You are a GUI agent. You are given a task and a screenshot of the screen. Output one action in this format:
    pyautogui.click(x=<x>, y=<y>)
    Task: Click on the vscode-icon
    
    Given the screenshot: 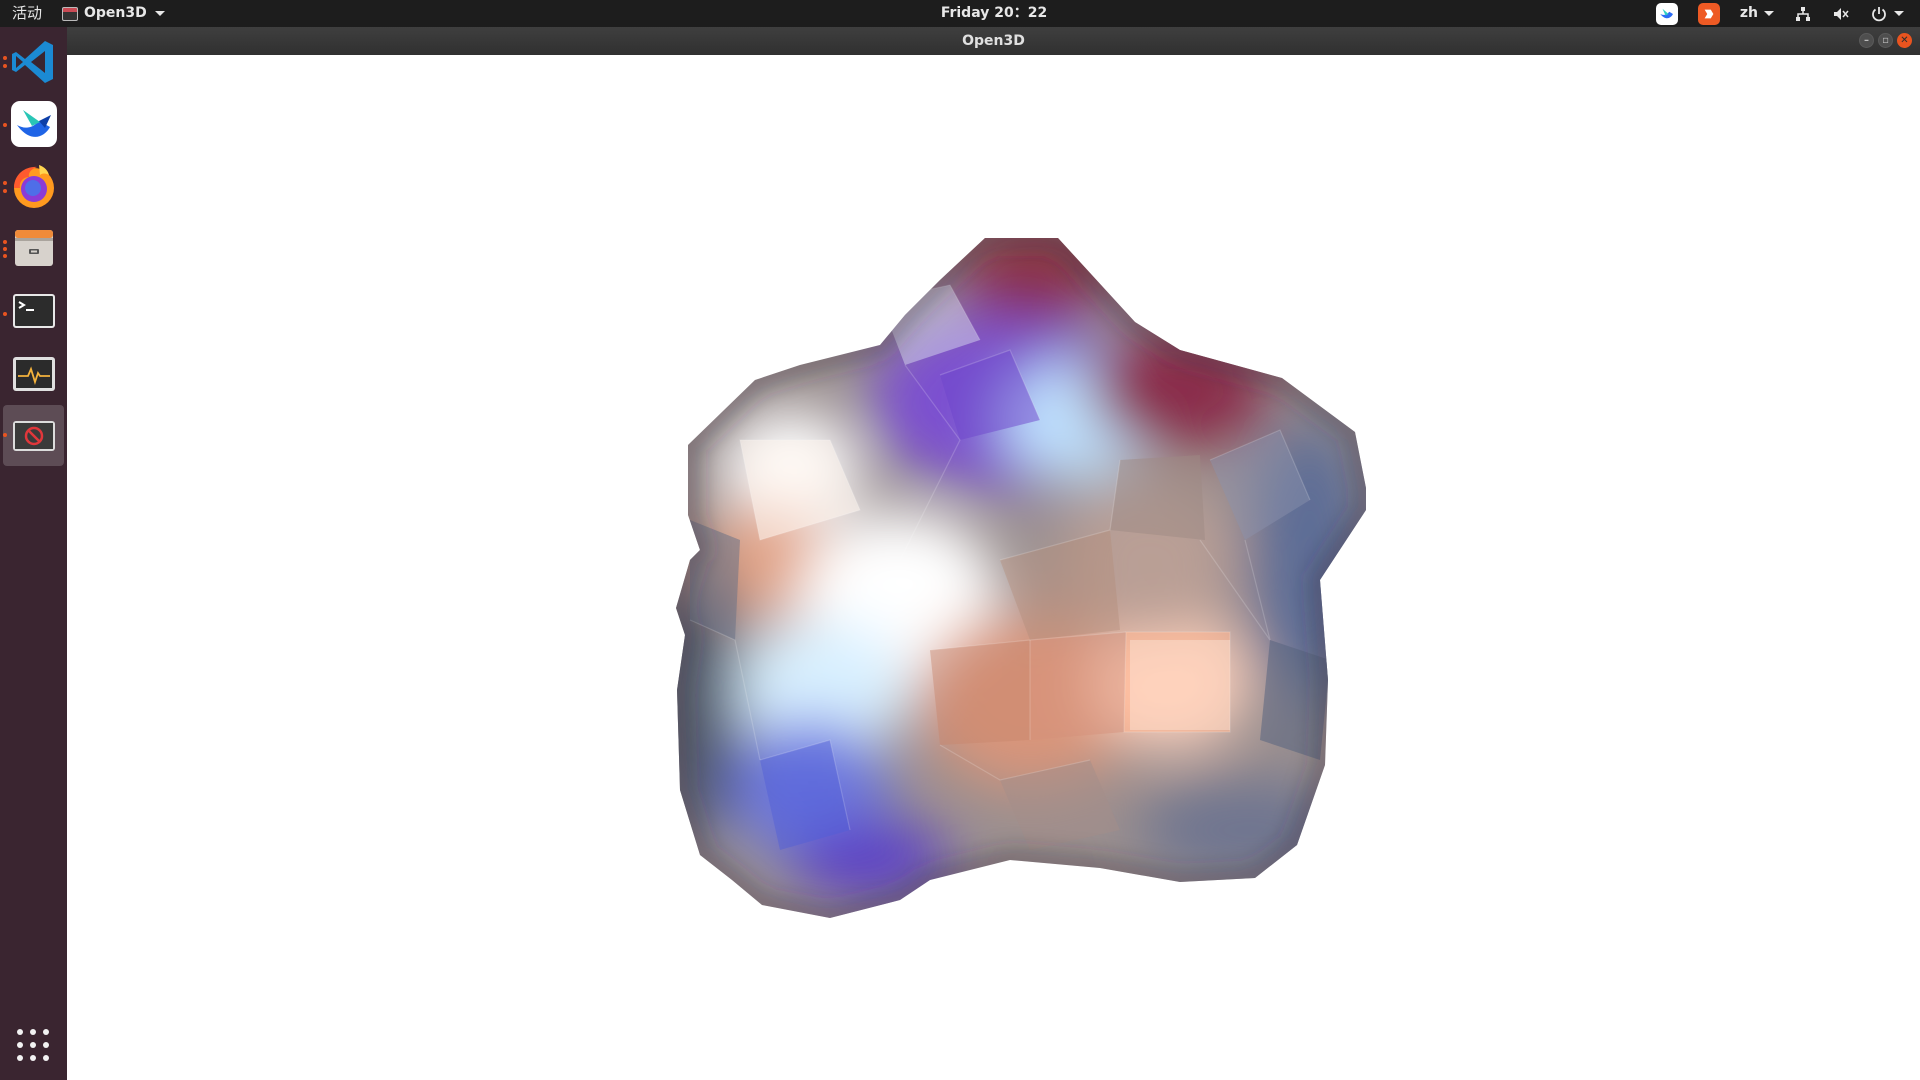 What is the action you would take?
    pyautogui.click(x=32, y=61)
    